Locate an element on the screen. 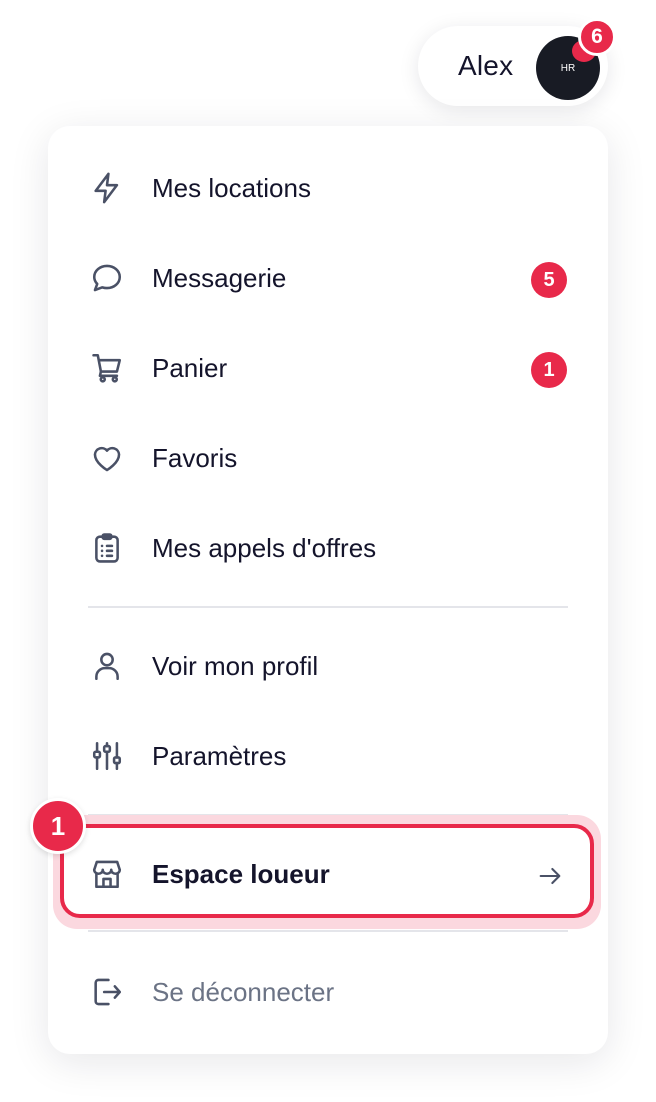 The height and width of the screenshot is (1102, 656). logout-icon is located at coordinates (107, 992).